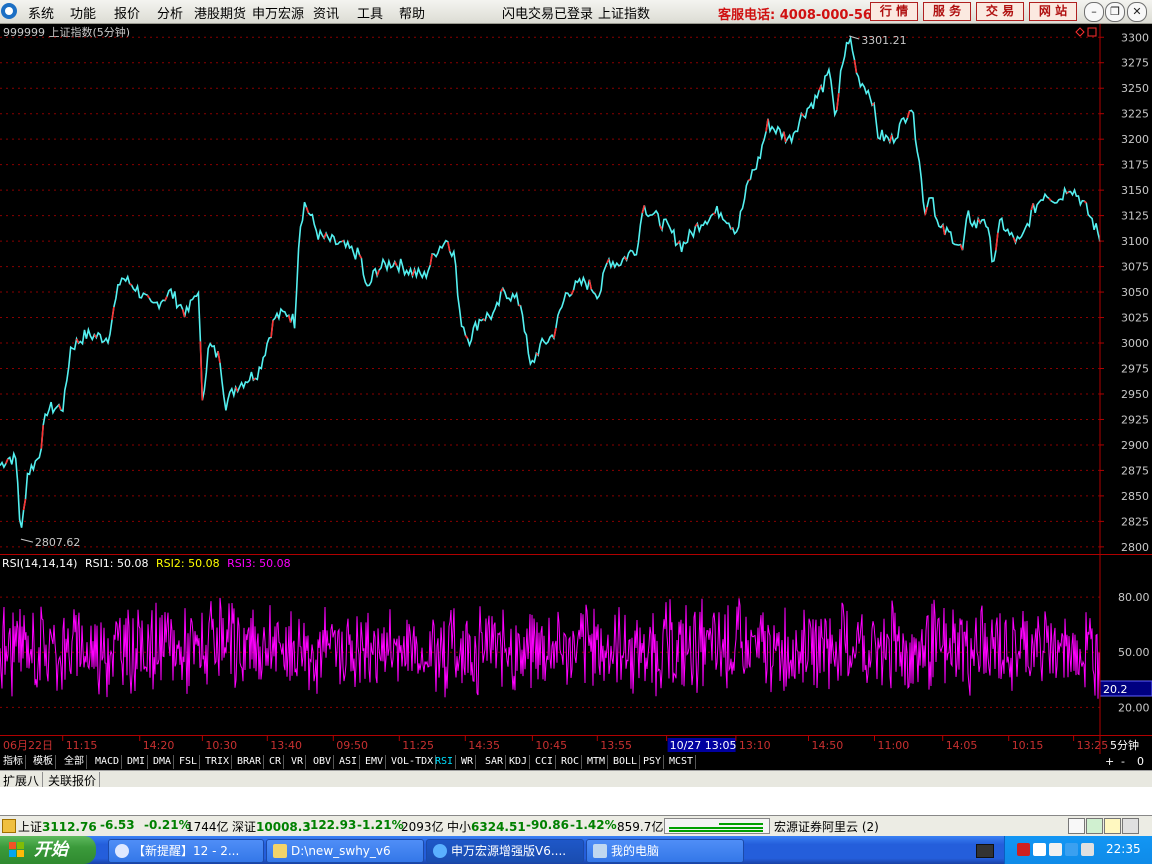 The width and height of the screenshot is (1152, 864). Describe the element at coordinates (57, 826) in the screenshot. I see `sh-index: 上证3112.76` at that location.